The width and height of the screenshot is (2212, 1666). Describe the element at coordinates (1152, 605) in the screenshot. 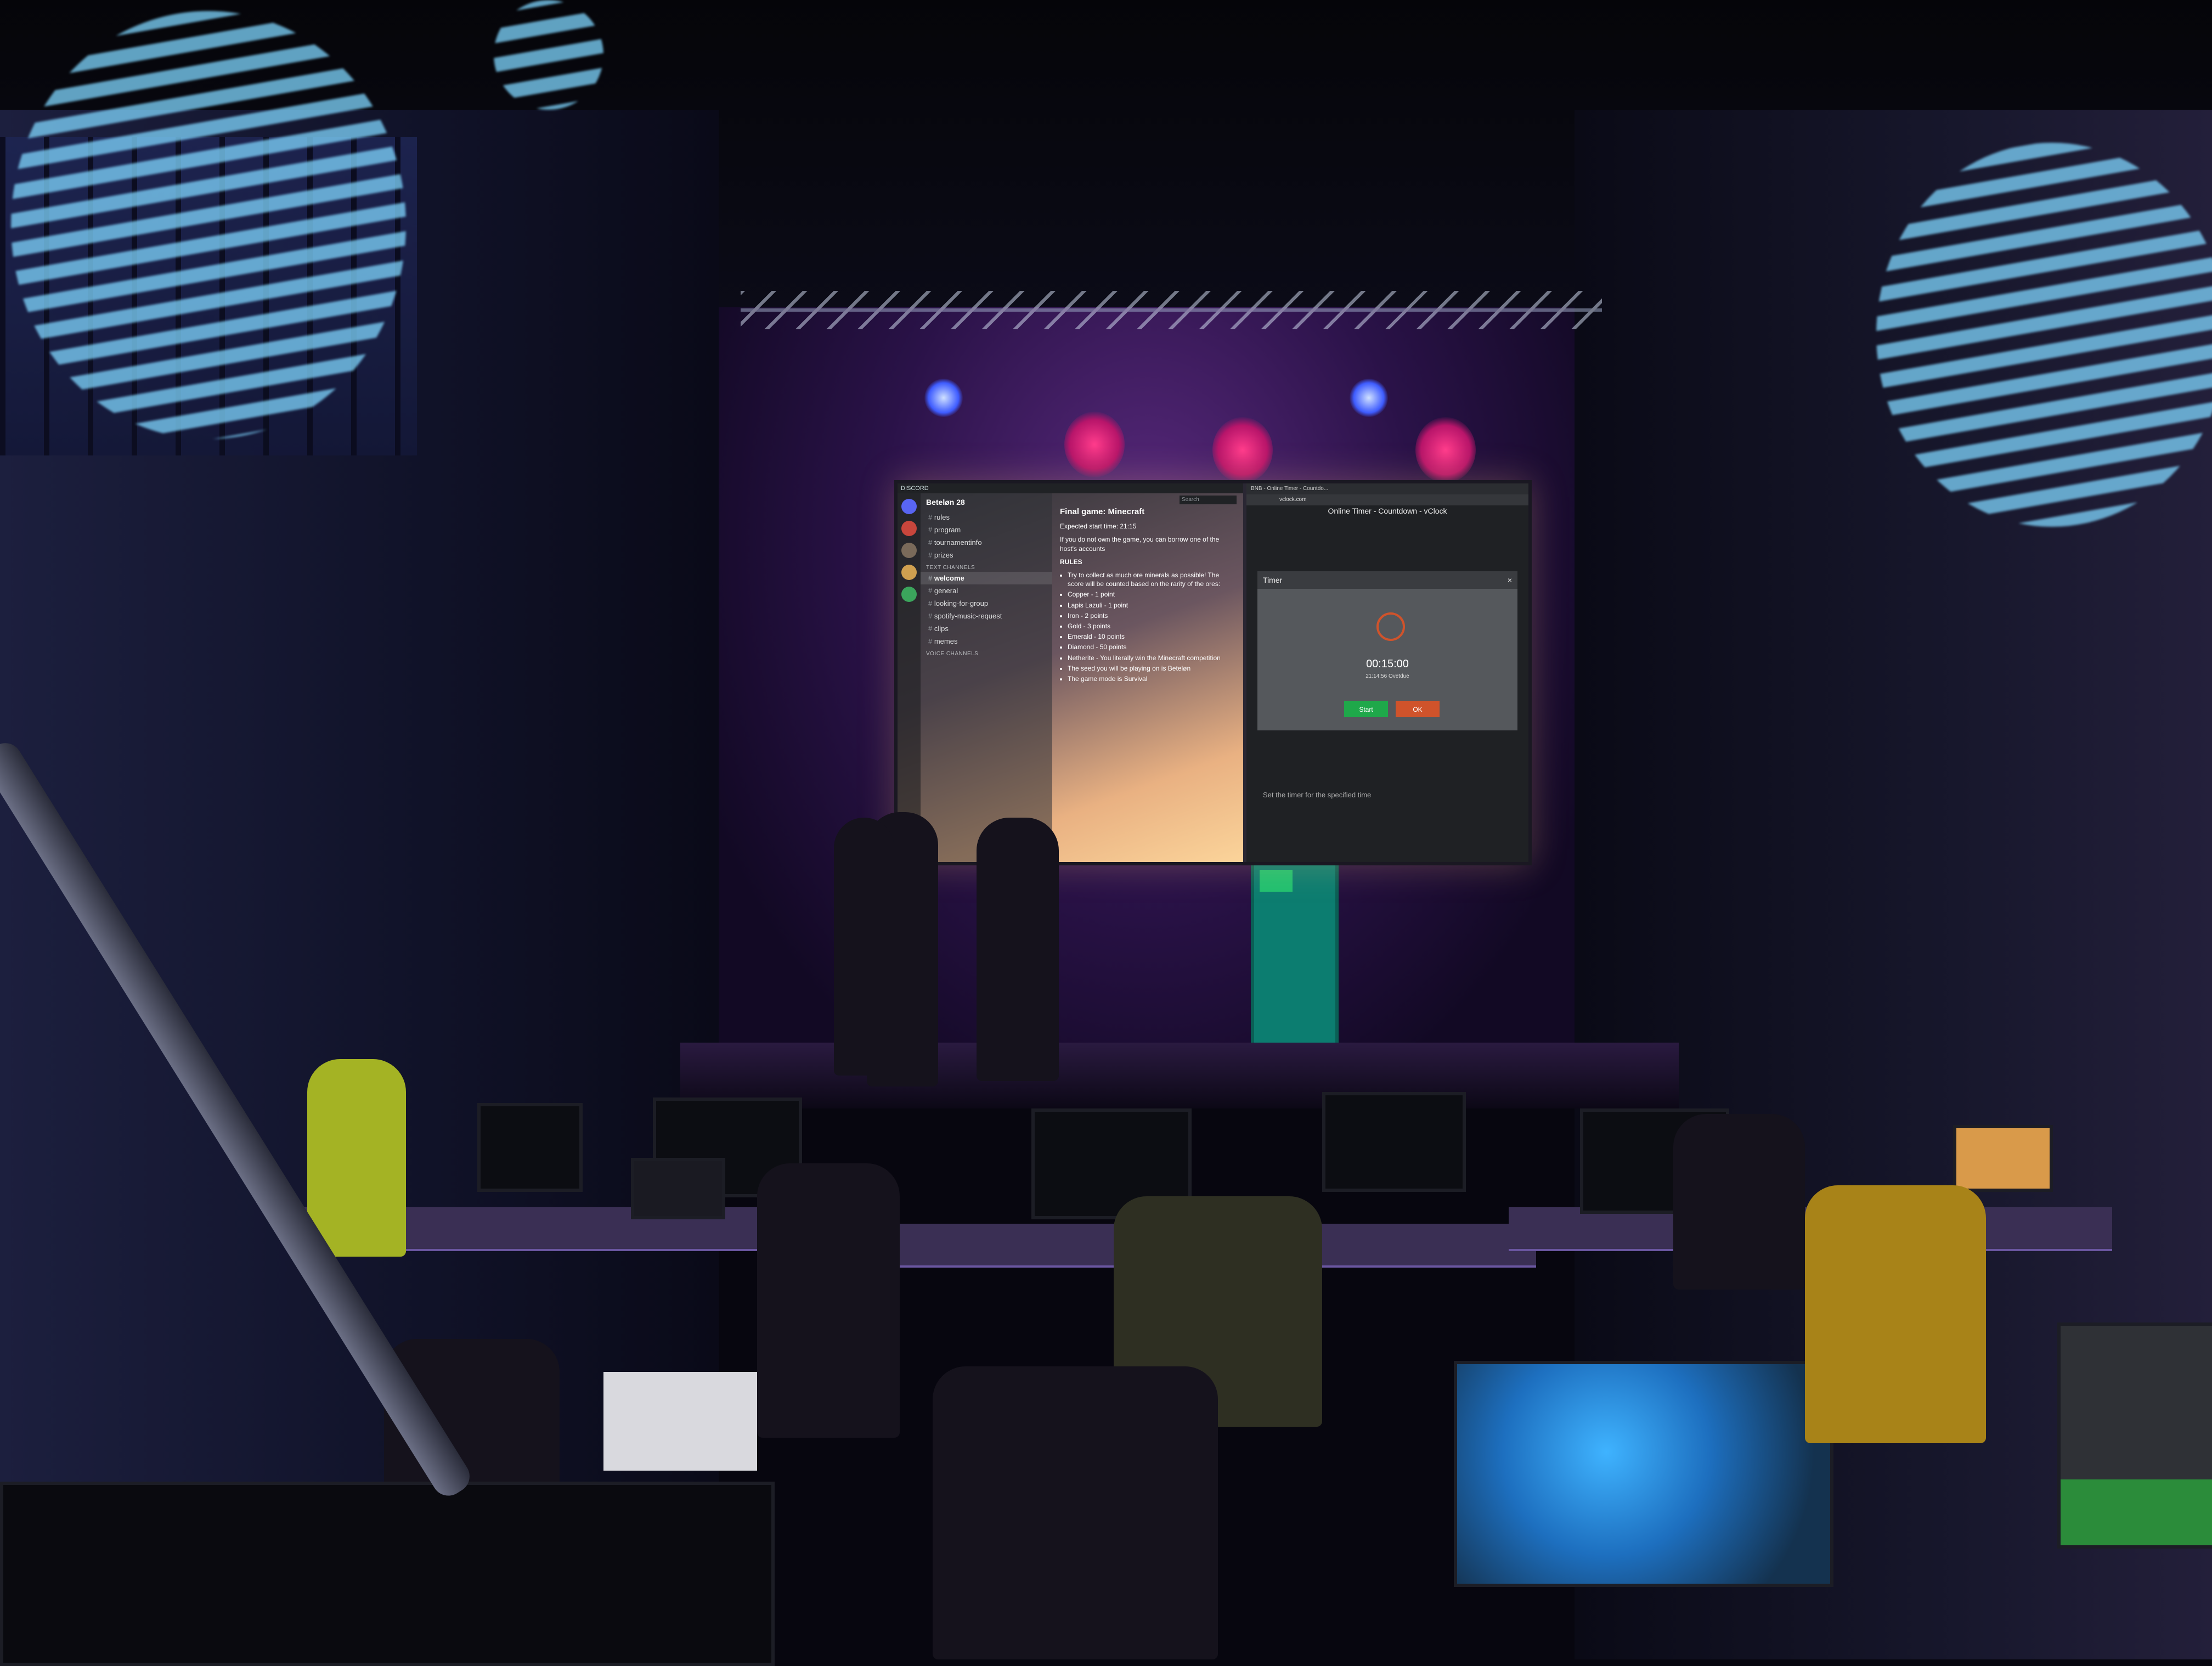

I see `rule-item: Lapis Lazuli - 1 point` at that location.